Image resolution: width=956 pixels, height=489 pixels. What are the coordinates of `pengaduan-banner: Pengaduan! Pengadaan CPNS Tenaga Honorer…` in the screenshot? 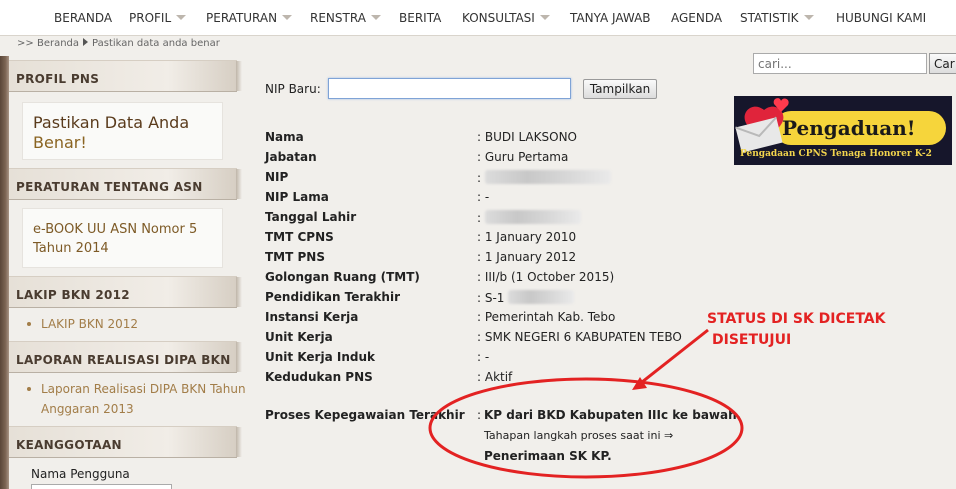 It's located at (843, 130).